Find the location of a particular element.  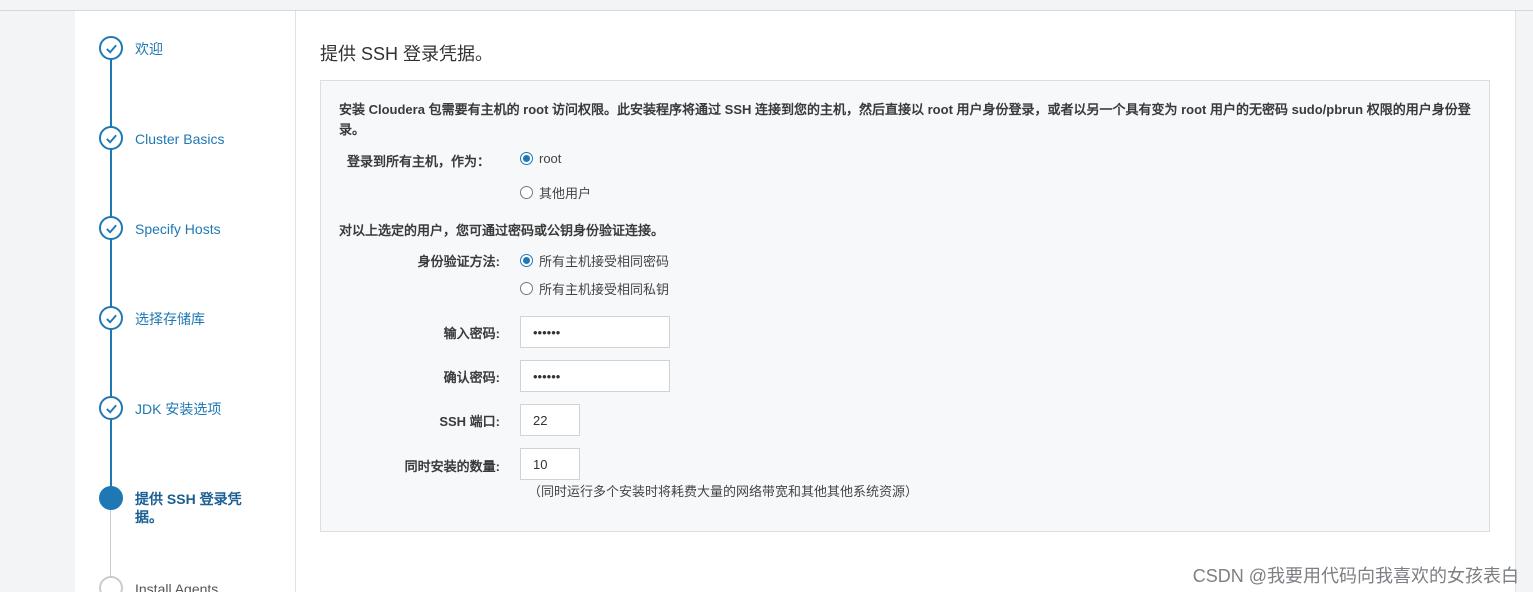

page-title: 提供 SSH 登录凭据。 is located at coordinates (407, 54).